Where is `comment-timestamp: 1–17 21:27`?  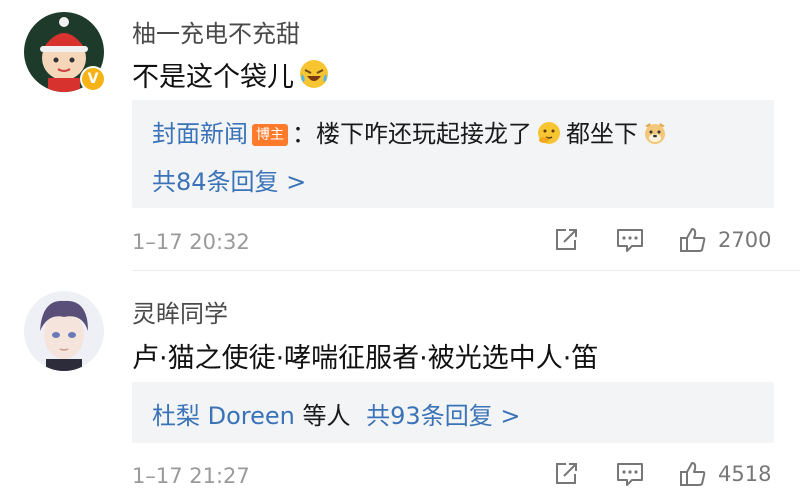
comment-timestamp: 1–17 21:27 is located at coordinates (191, 476).